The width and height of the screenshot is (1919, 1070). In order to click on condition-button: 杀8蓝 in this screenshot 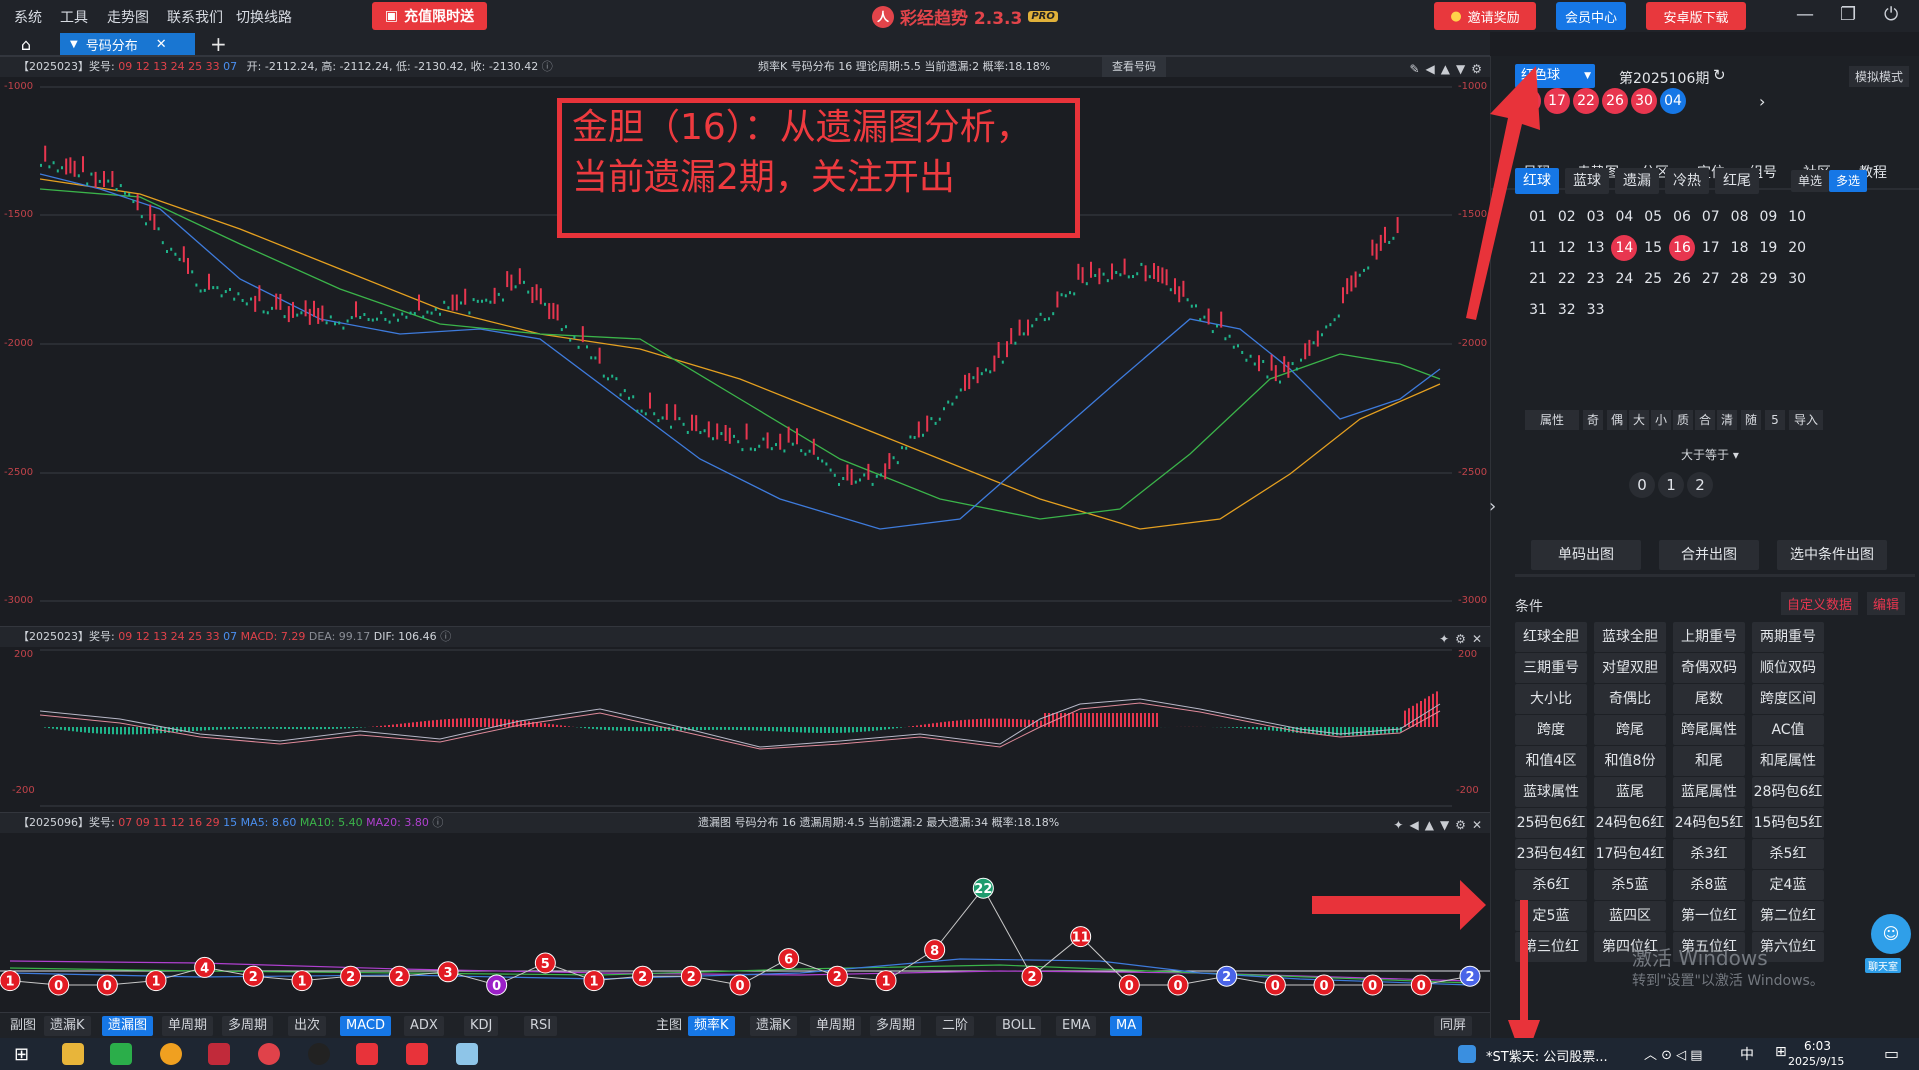, I will do `click(1709, 885)`.